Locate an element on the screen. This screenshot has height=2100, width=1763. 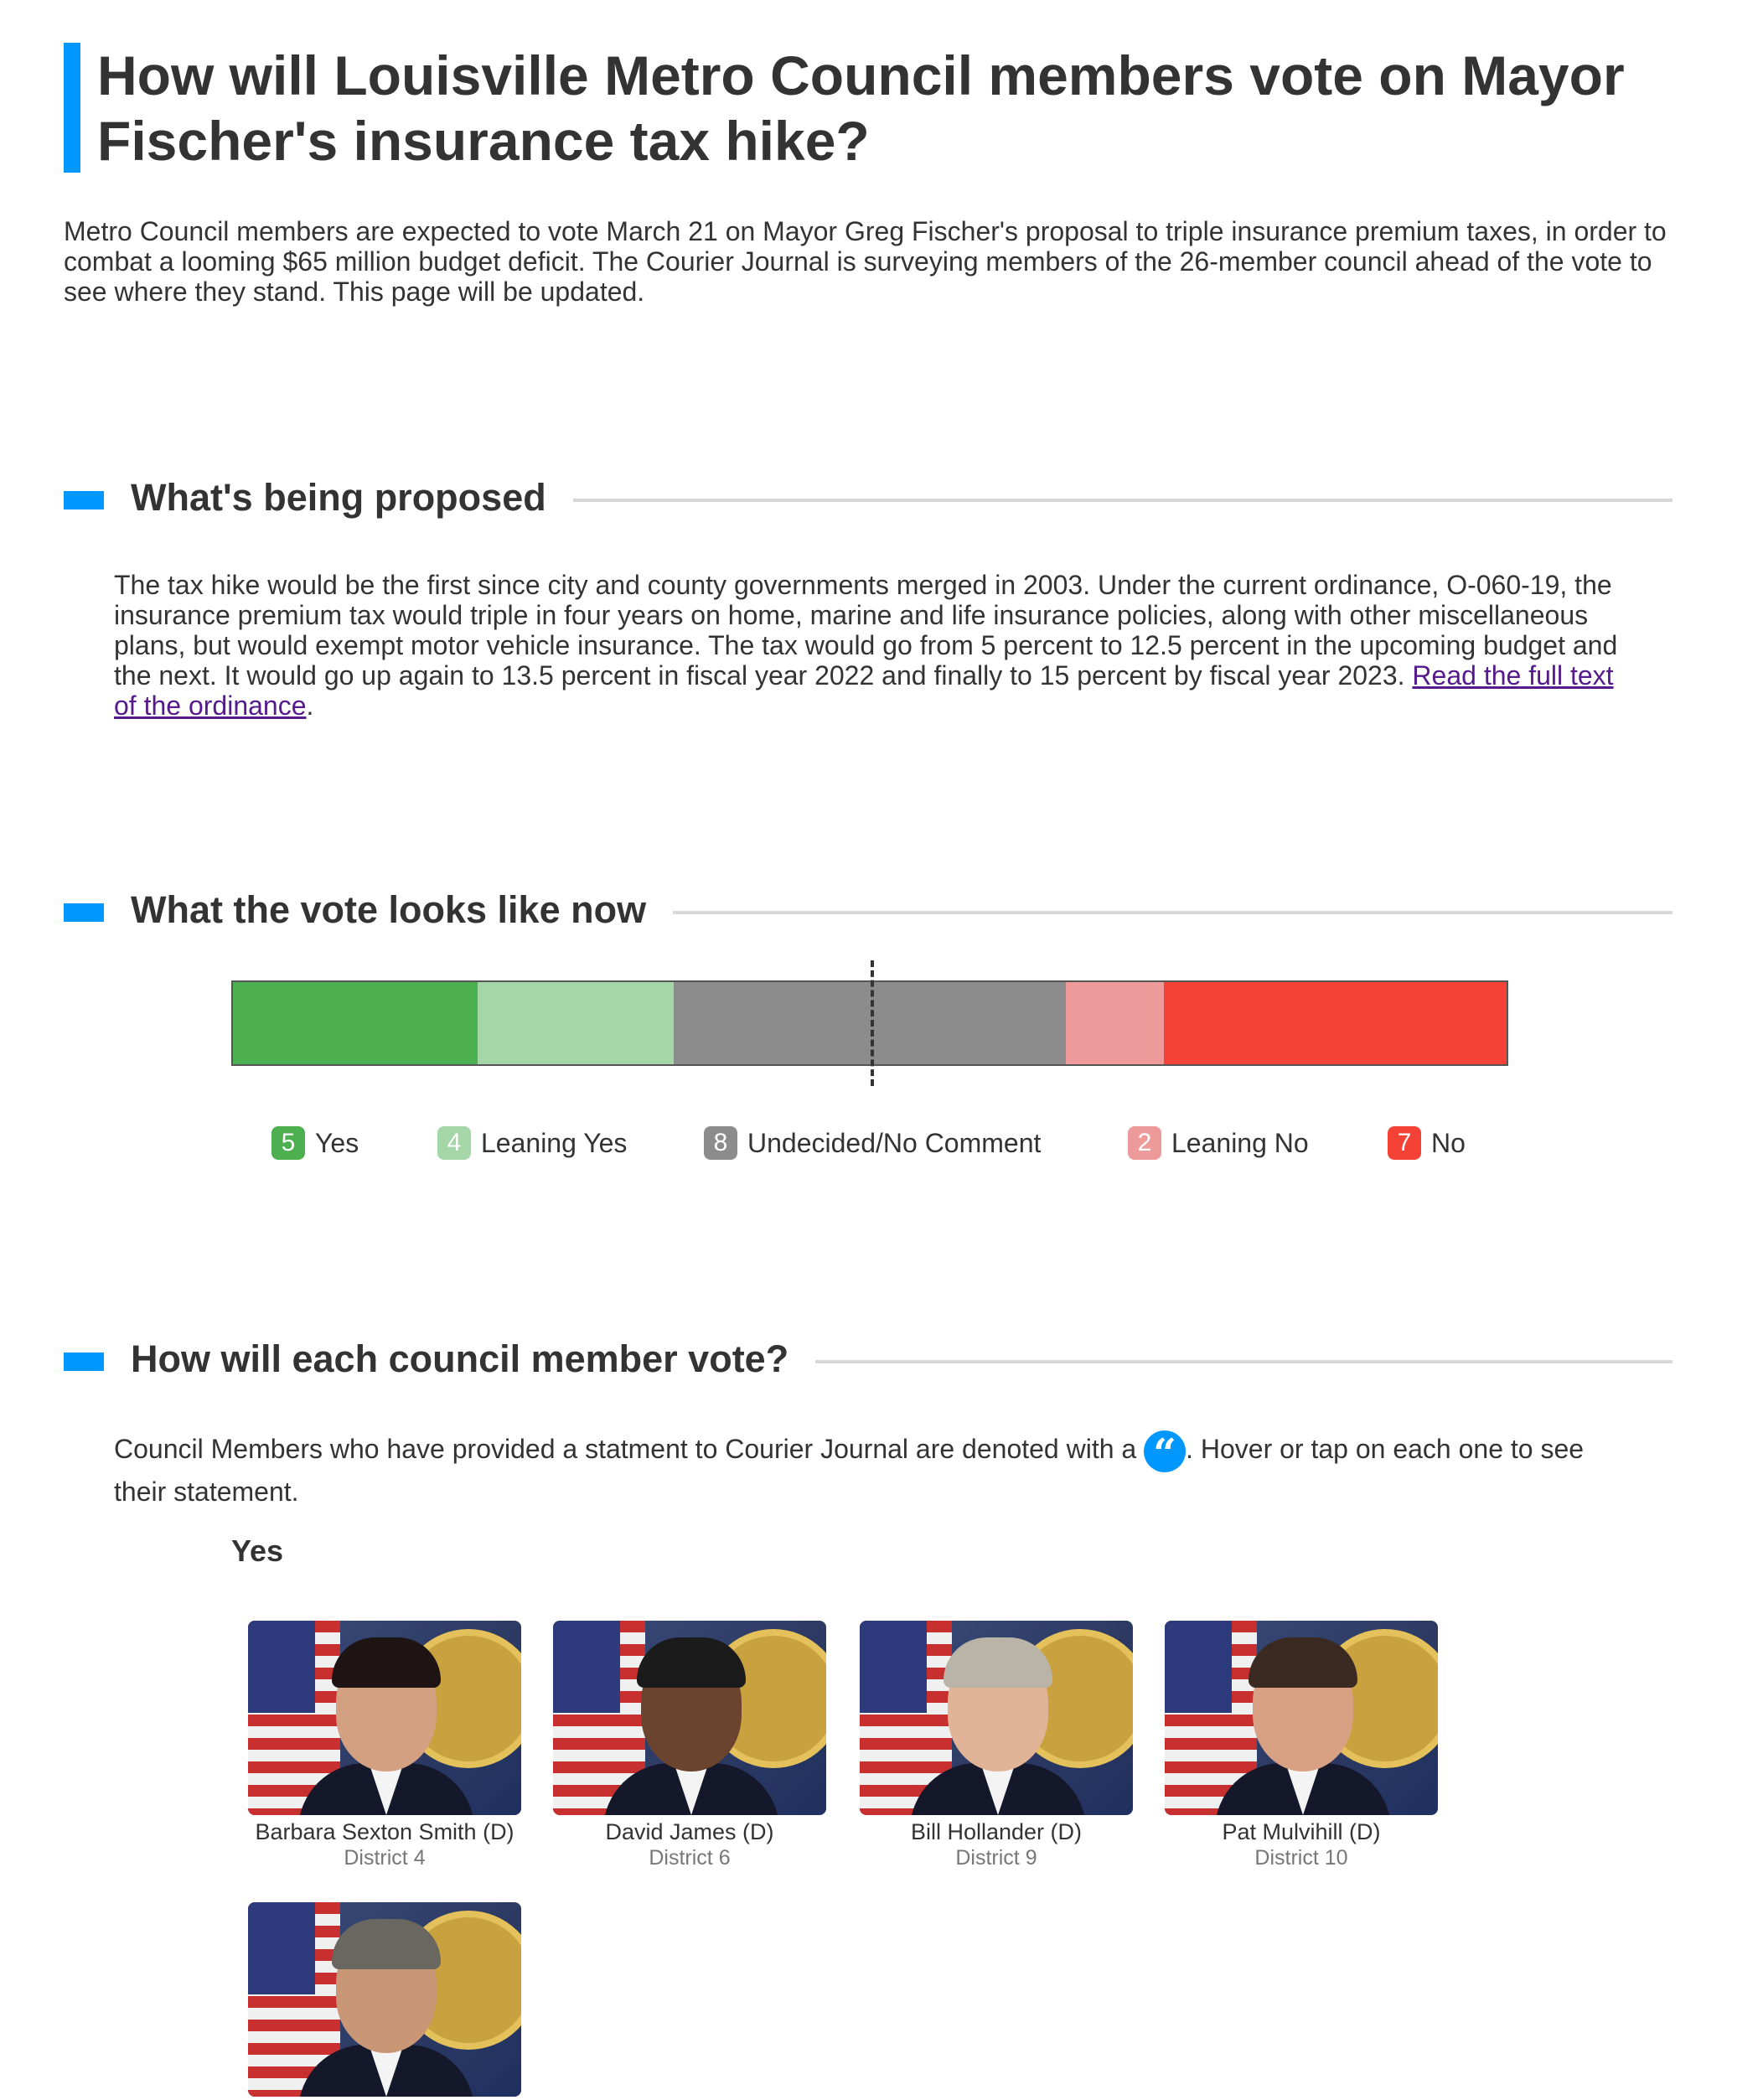
member-card: David James (D) District 6 is located at coordinates (689, 1746).